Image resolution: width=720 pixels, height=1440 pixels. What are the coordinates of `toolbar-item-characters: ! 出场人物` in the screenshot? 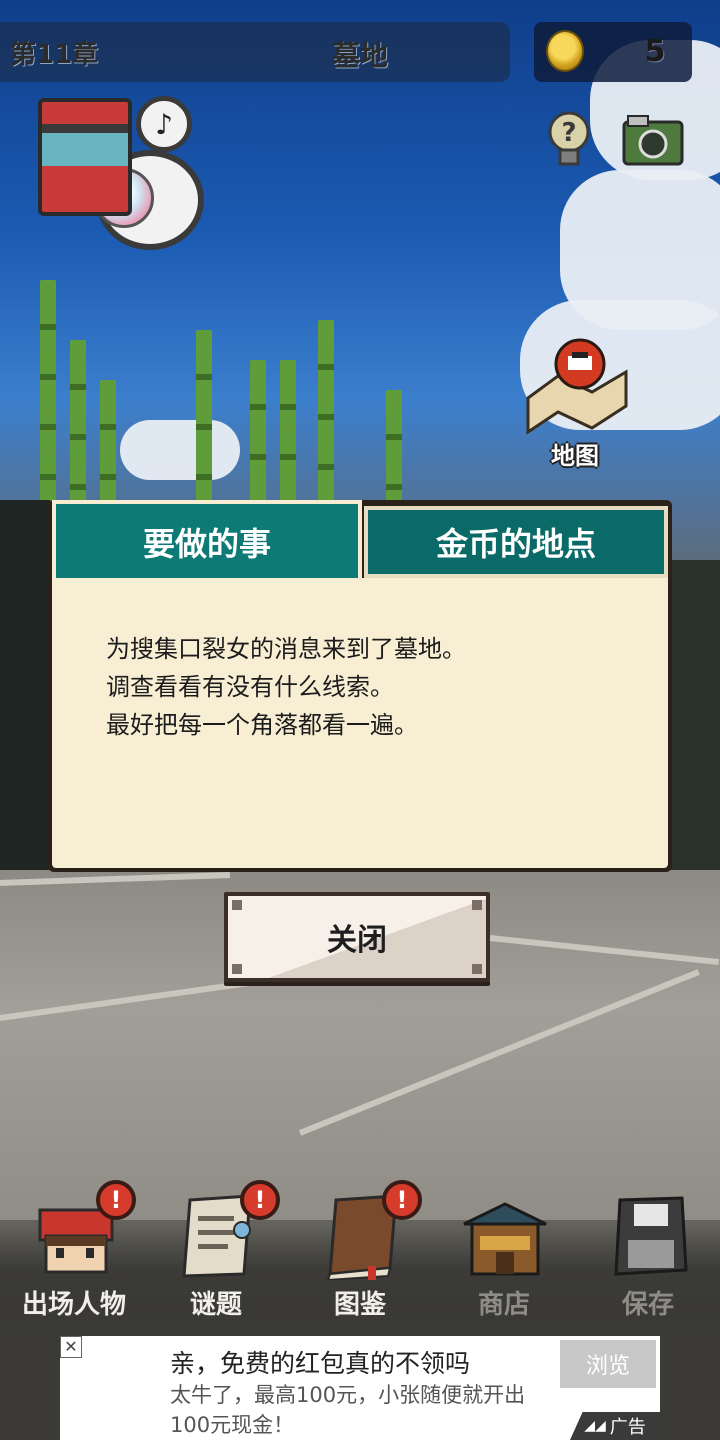 It's located at (74, 1255).